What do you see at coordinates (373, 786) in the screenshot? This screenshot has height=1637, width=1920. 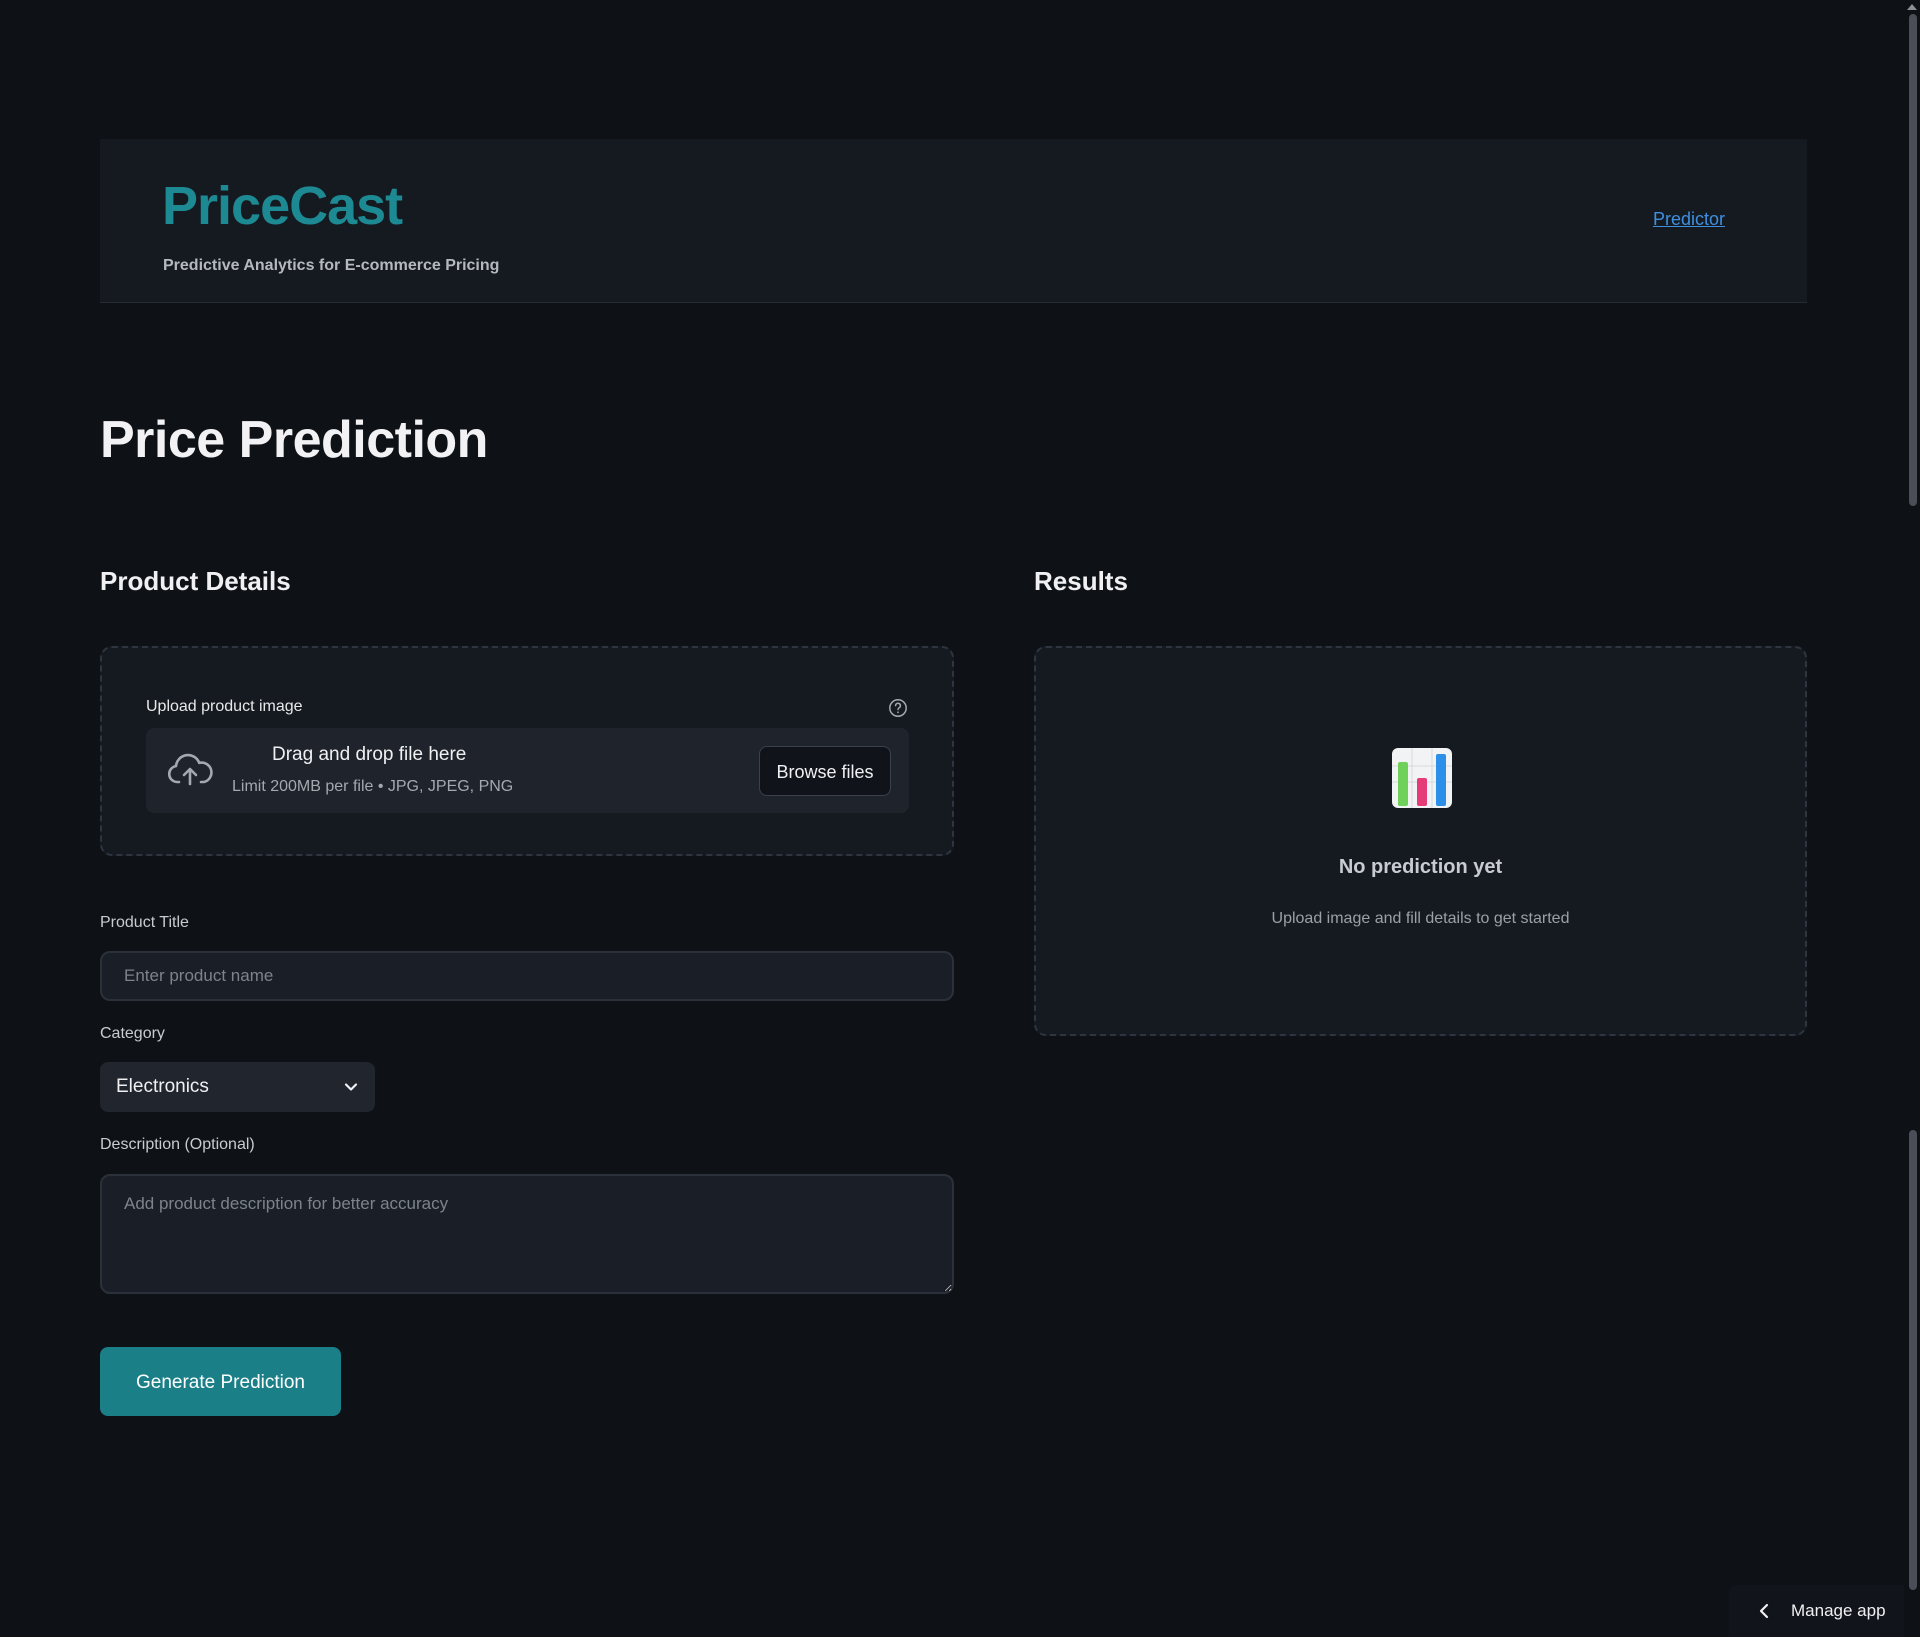 I see `dropzone-limit: Limit 200MB per file • JPG, JPEG, PNG` at bounding box center [373, 786].